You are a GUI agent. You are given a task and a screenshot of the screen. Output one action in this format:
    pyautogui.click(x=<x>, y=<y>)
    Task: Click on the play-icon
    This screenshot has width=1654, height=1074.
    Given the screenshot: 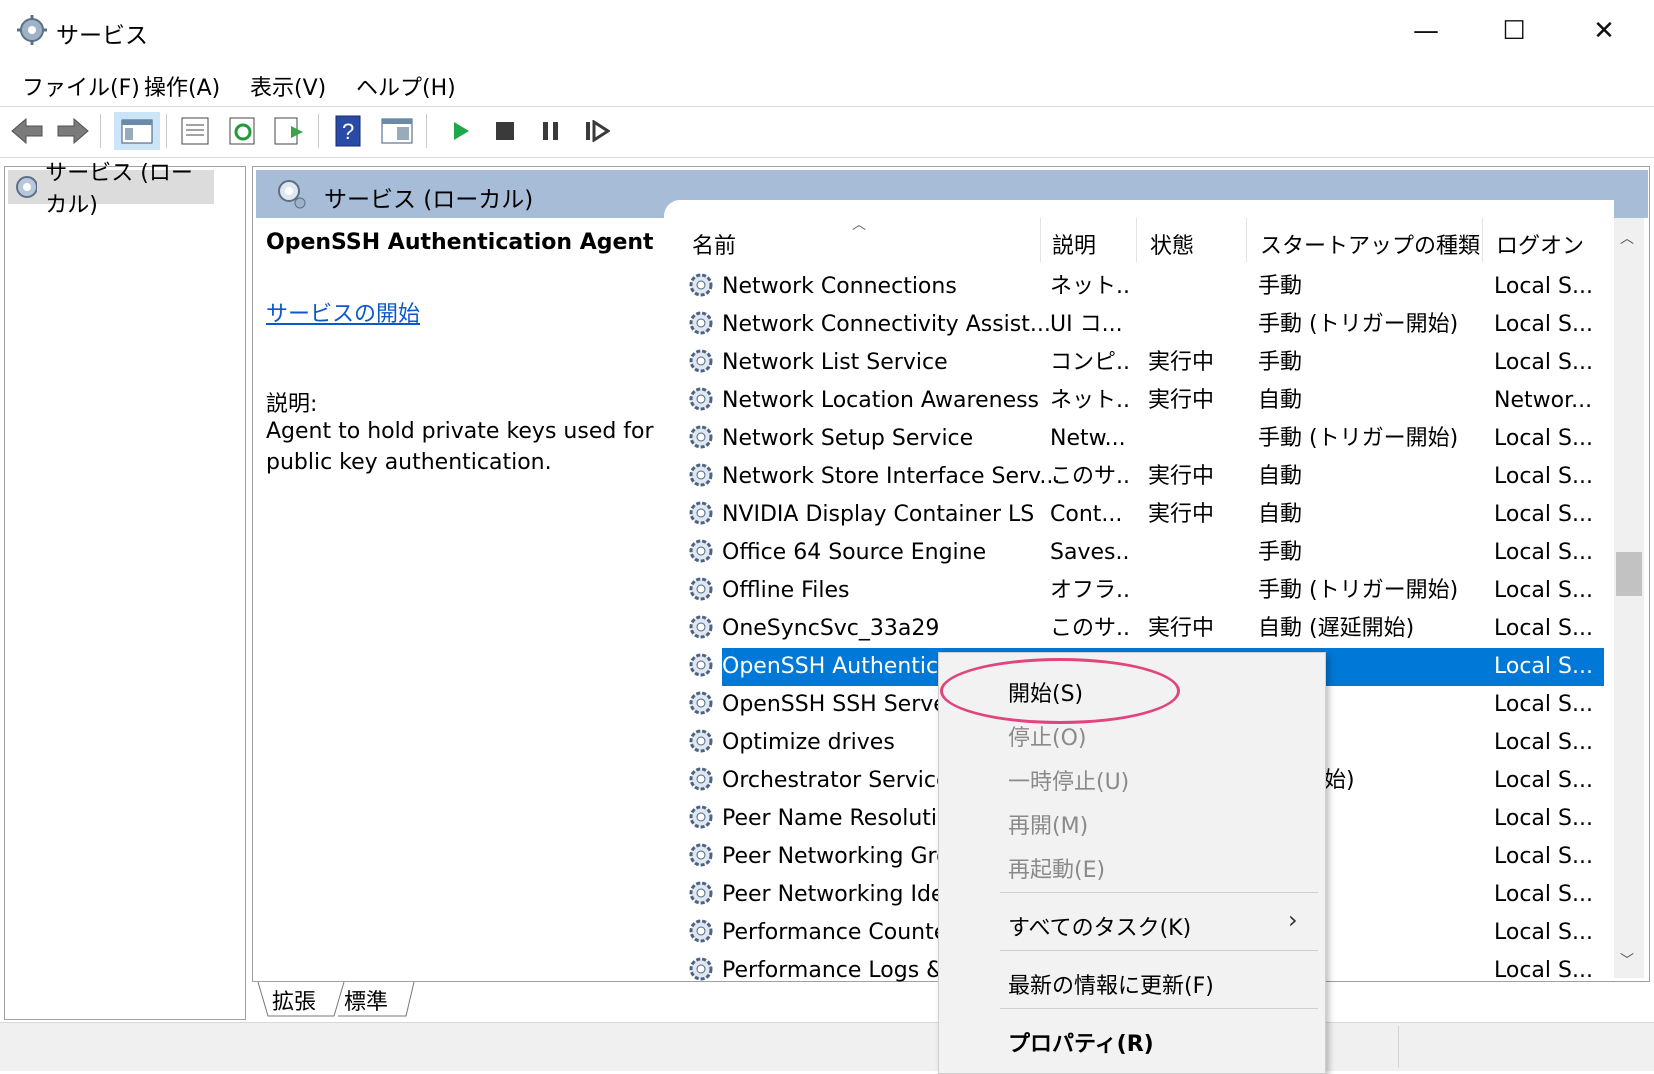 What is the action you would take?
    pyautogui.click(x=461, y=131)
    